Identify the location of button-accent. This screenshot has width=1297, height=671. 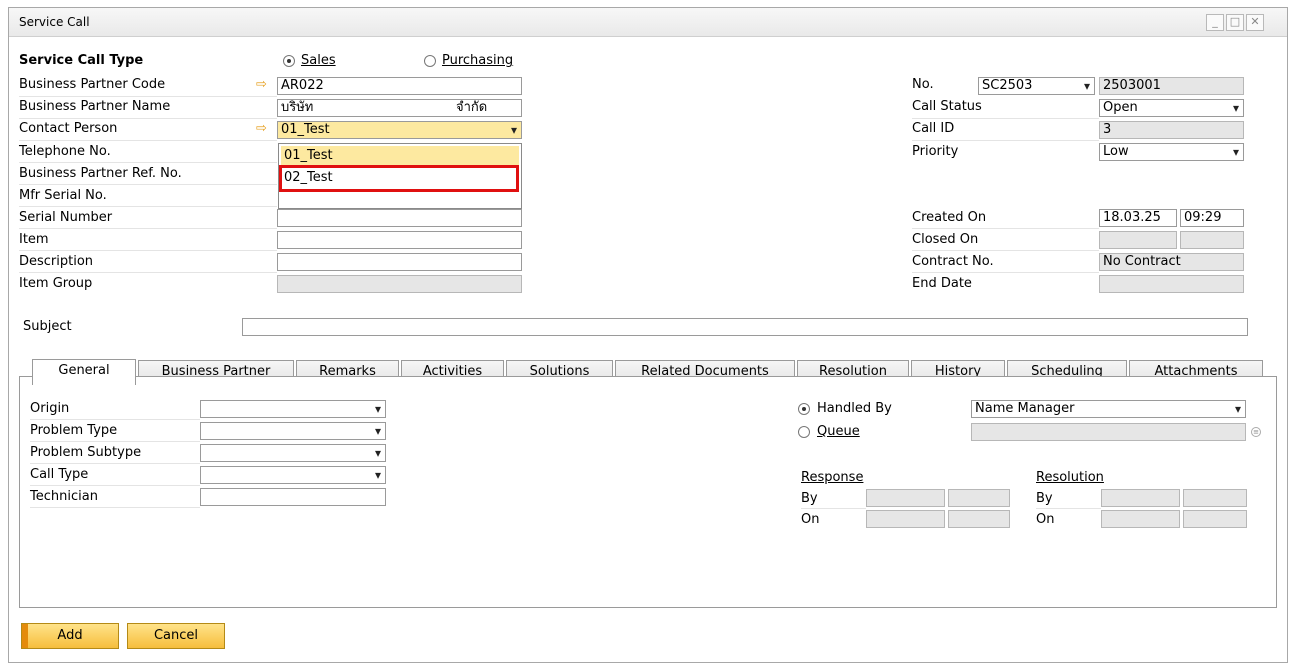
(25, 636).